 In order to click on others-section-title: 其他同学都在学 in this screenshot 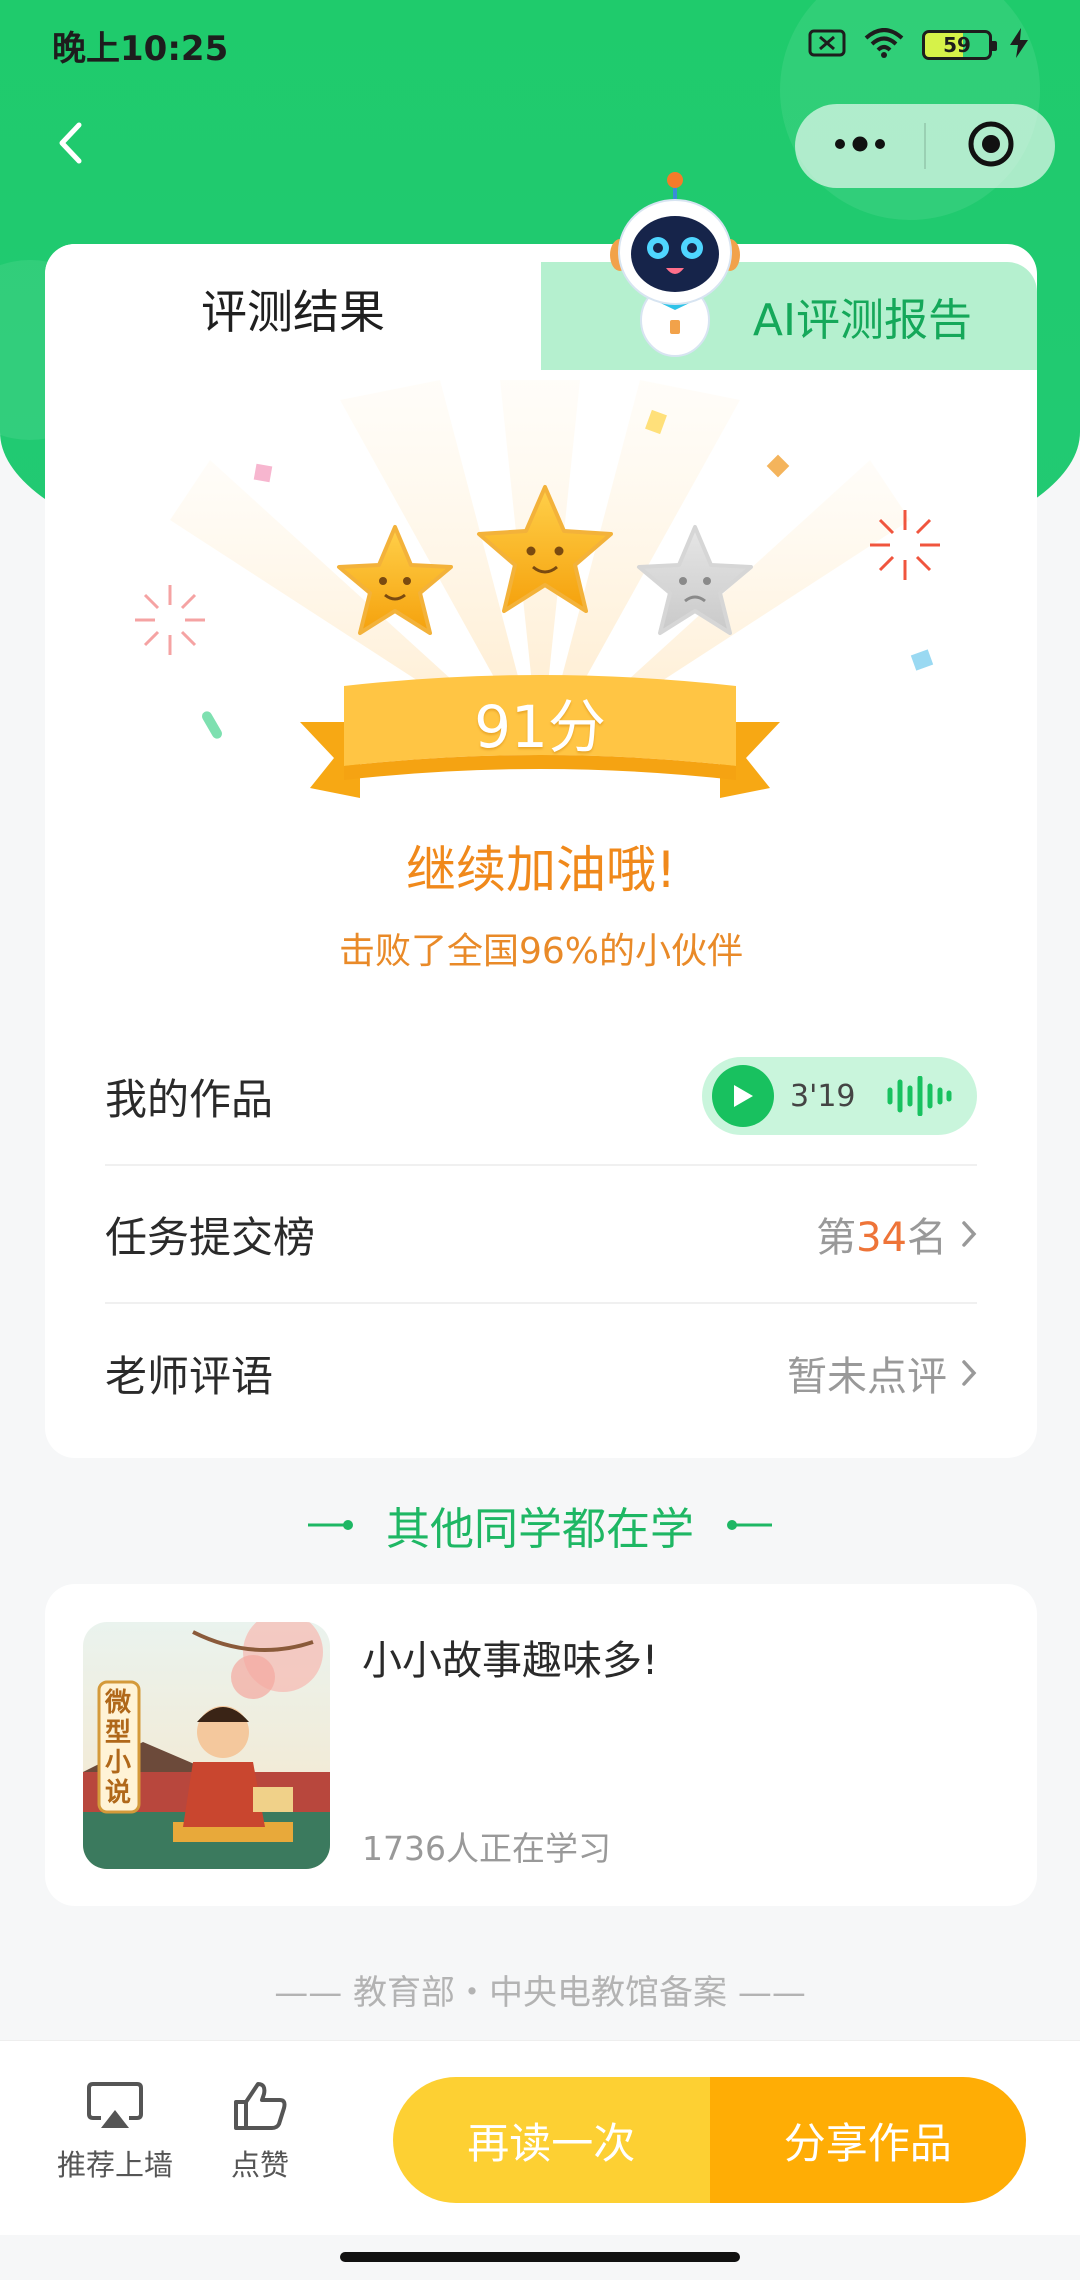, I will do `click(540, 1525)`.